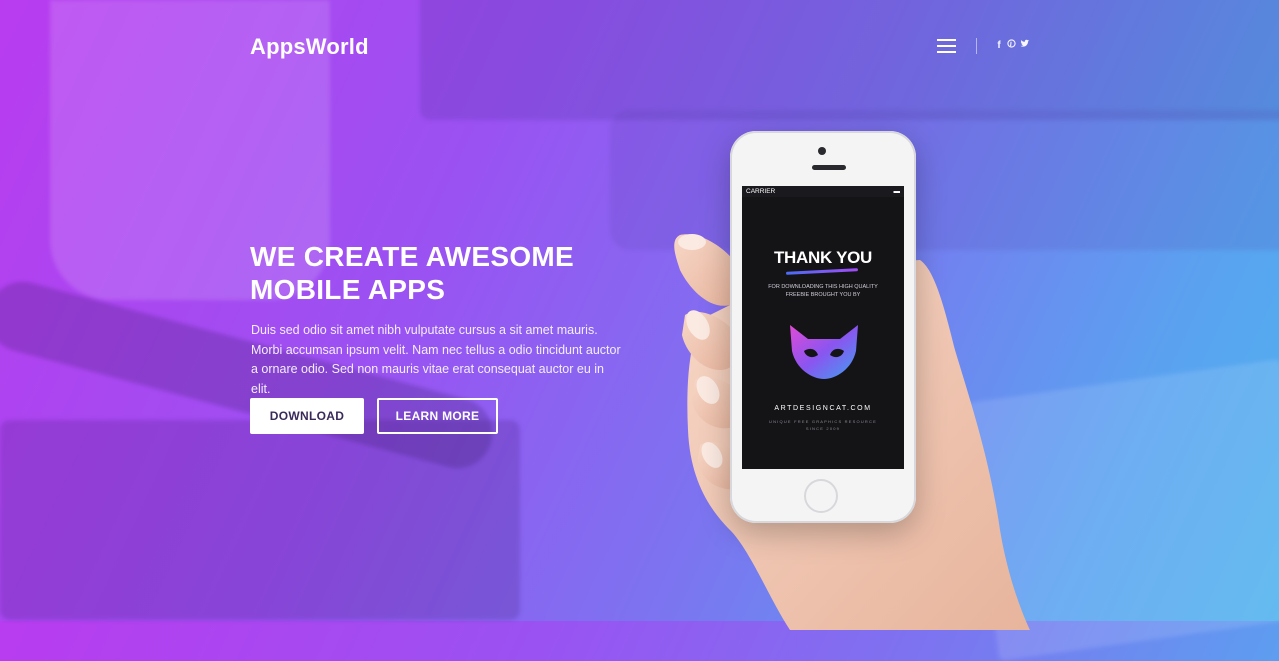 The height and width of the screenshot is (661, 1279). I want to click on screen-title: THANK YOU, so click(823, 257).